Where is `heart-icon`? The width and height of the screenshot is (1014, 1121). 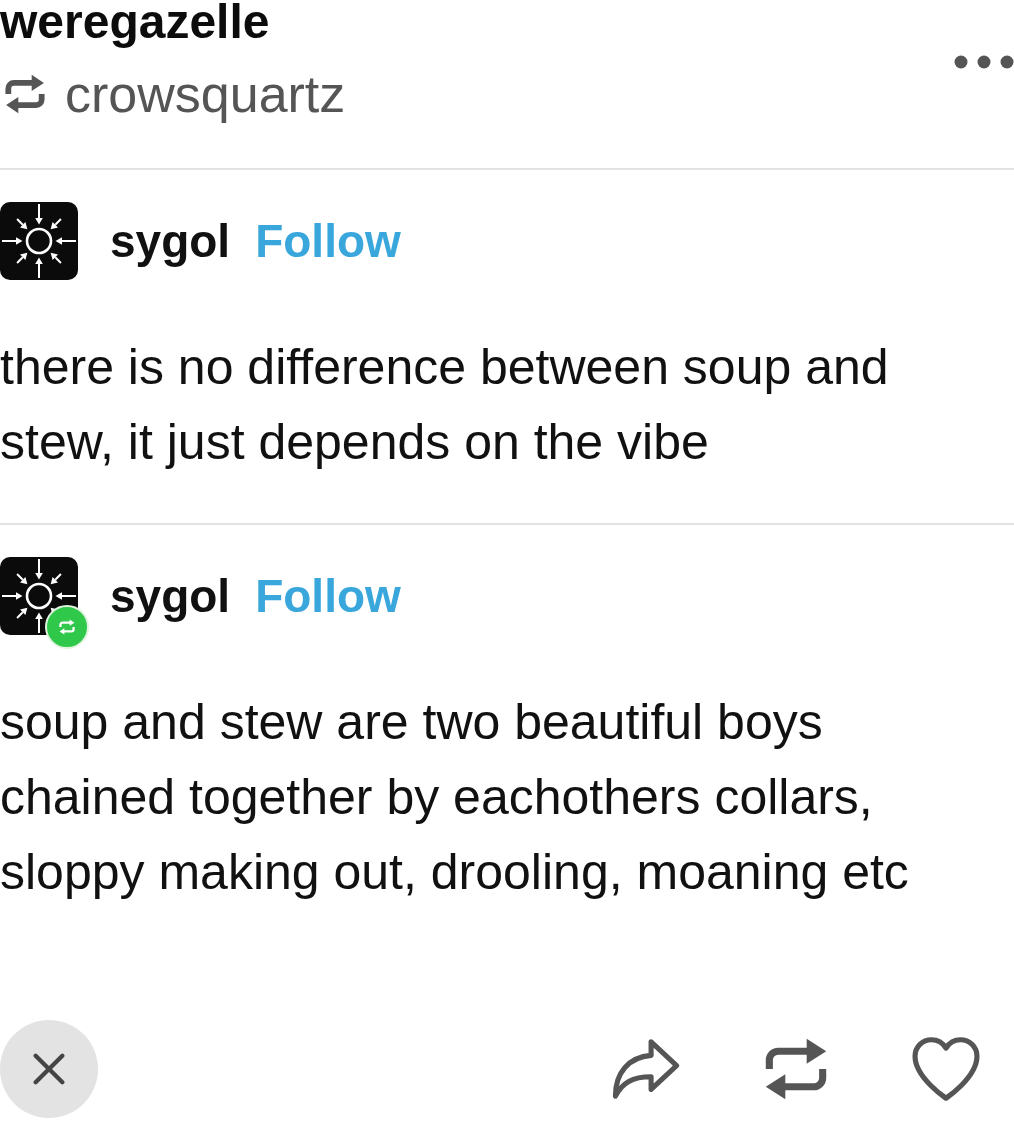 heart-icon is located at coordinates (946, 1069).